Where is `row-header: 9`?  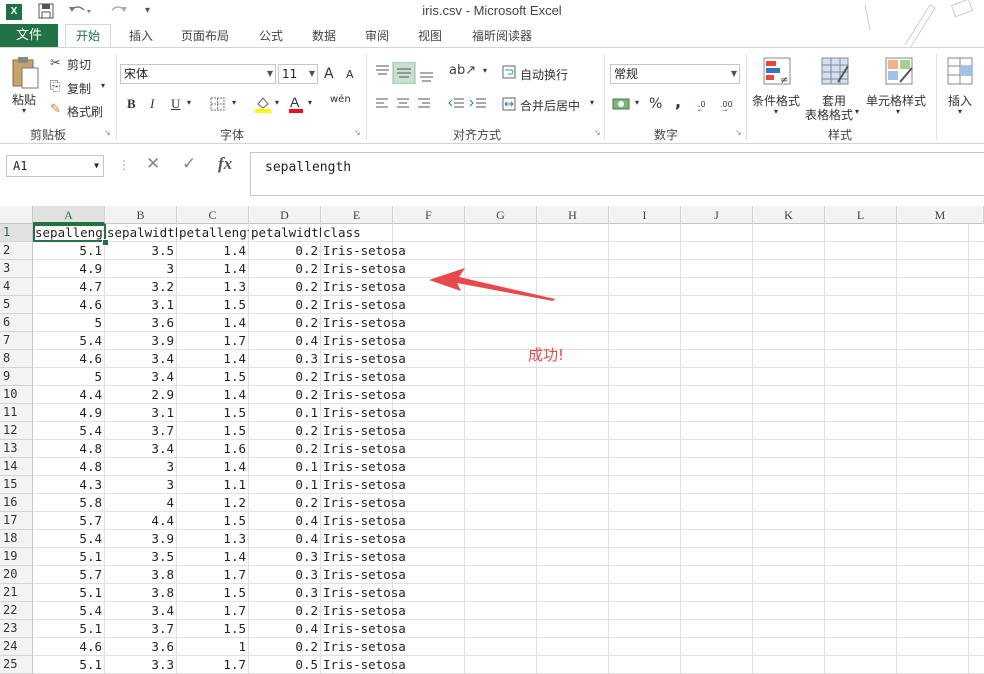 row-header: 9 is located at coordinates (16, 377).